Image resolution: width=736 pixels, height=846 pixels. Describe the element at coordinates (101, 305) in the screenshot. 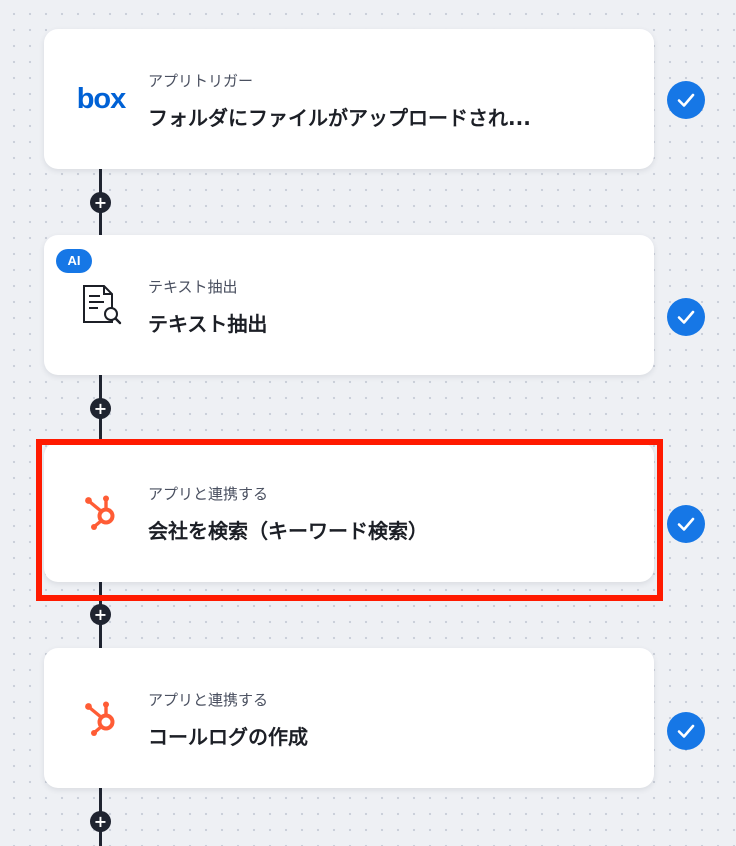

I see `document-search-icon` at that location.